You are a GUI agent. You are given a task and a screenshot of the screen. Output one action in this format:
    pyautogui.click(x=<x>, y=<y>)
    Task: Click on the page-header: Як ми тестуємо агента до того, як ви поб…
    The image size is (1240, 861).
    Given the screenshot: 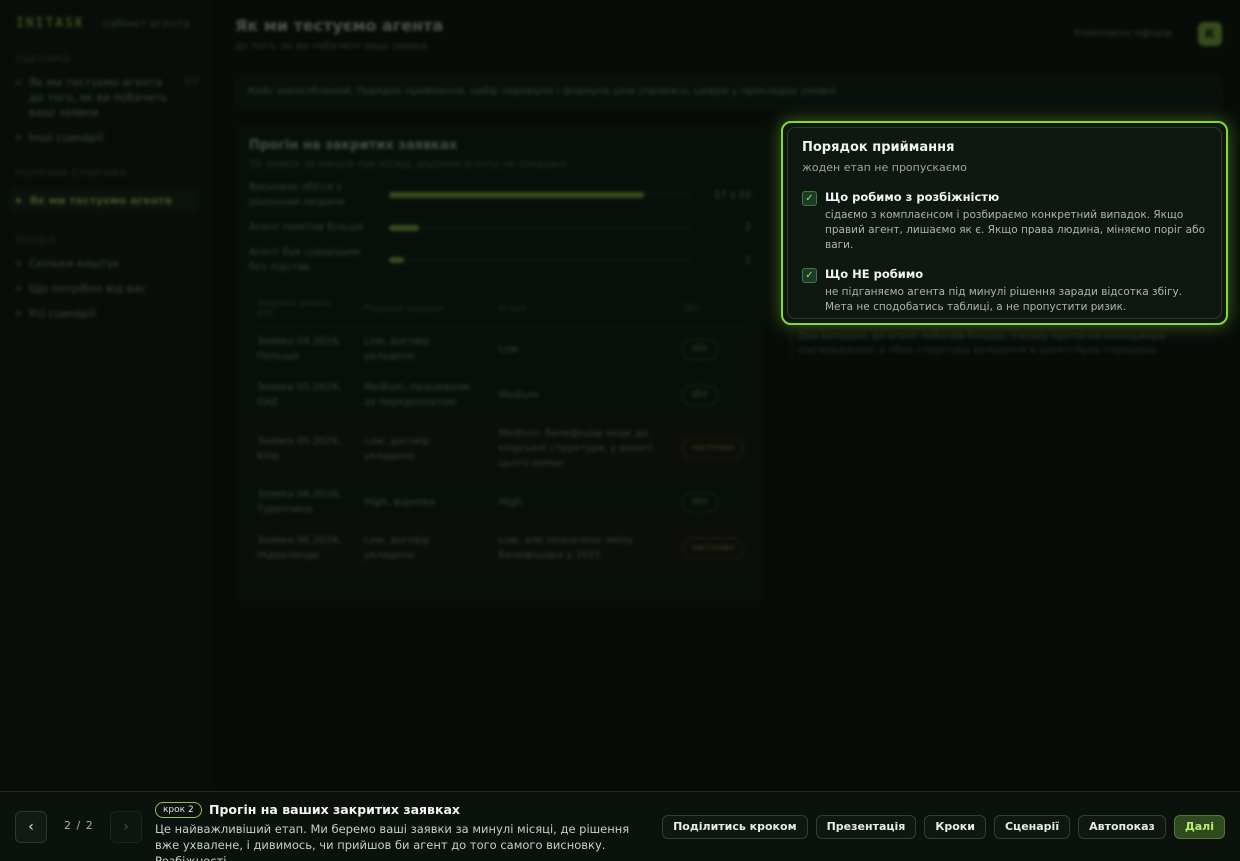 What is the action you would take?
    pyautogui.click(x=728, y=39)
    